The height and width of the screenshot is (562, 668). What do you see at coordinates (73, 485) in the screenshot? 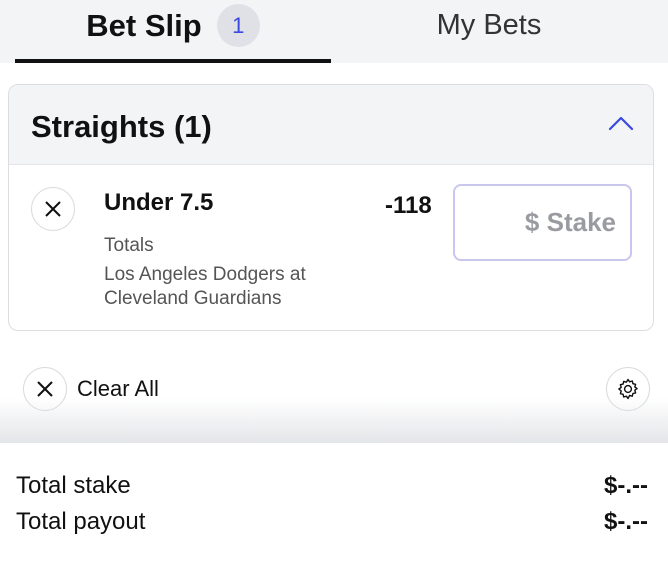
I see `total-stake-label: Total stake` at bounding box center [73, 485].